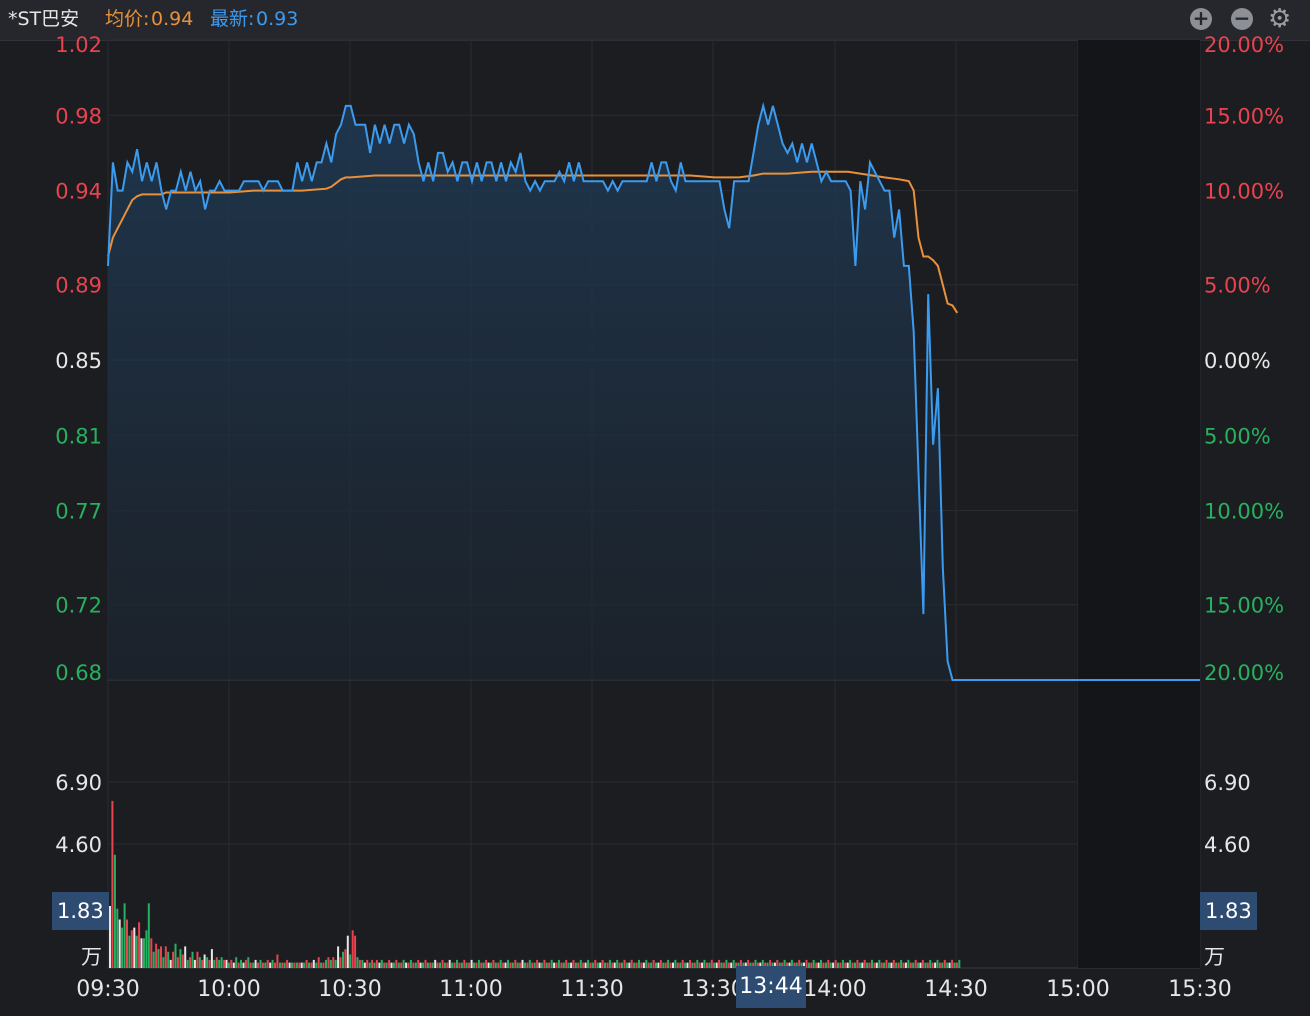 This screenshot has width=1310, height=1016. What do you see at coordinates (78, 286) in the screenshot?
I see `price-tick-label: 0.89` at bounding box center [78, 286].